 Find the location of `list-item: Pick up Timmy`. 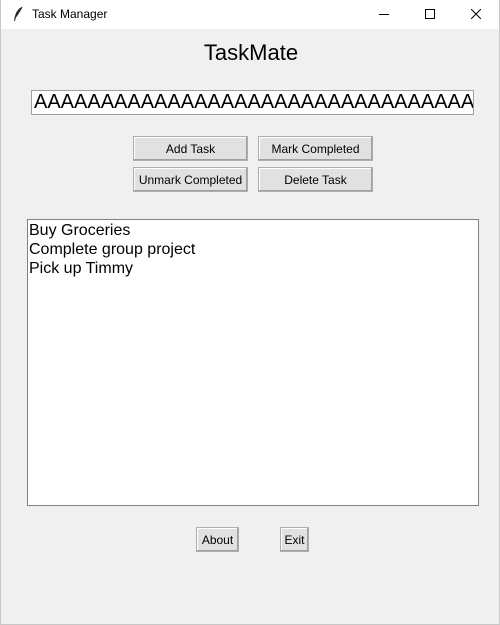

list-item: Pick up Timmy is located at coordinates (253, 268).